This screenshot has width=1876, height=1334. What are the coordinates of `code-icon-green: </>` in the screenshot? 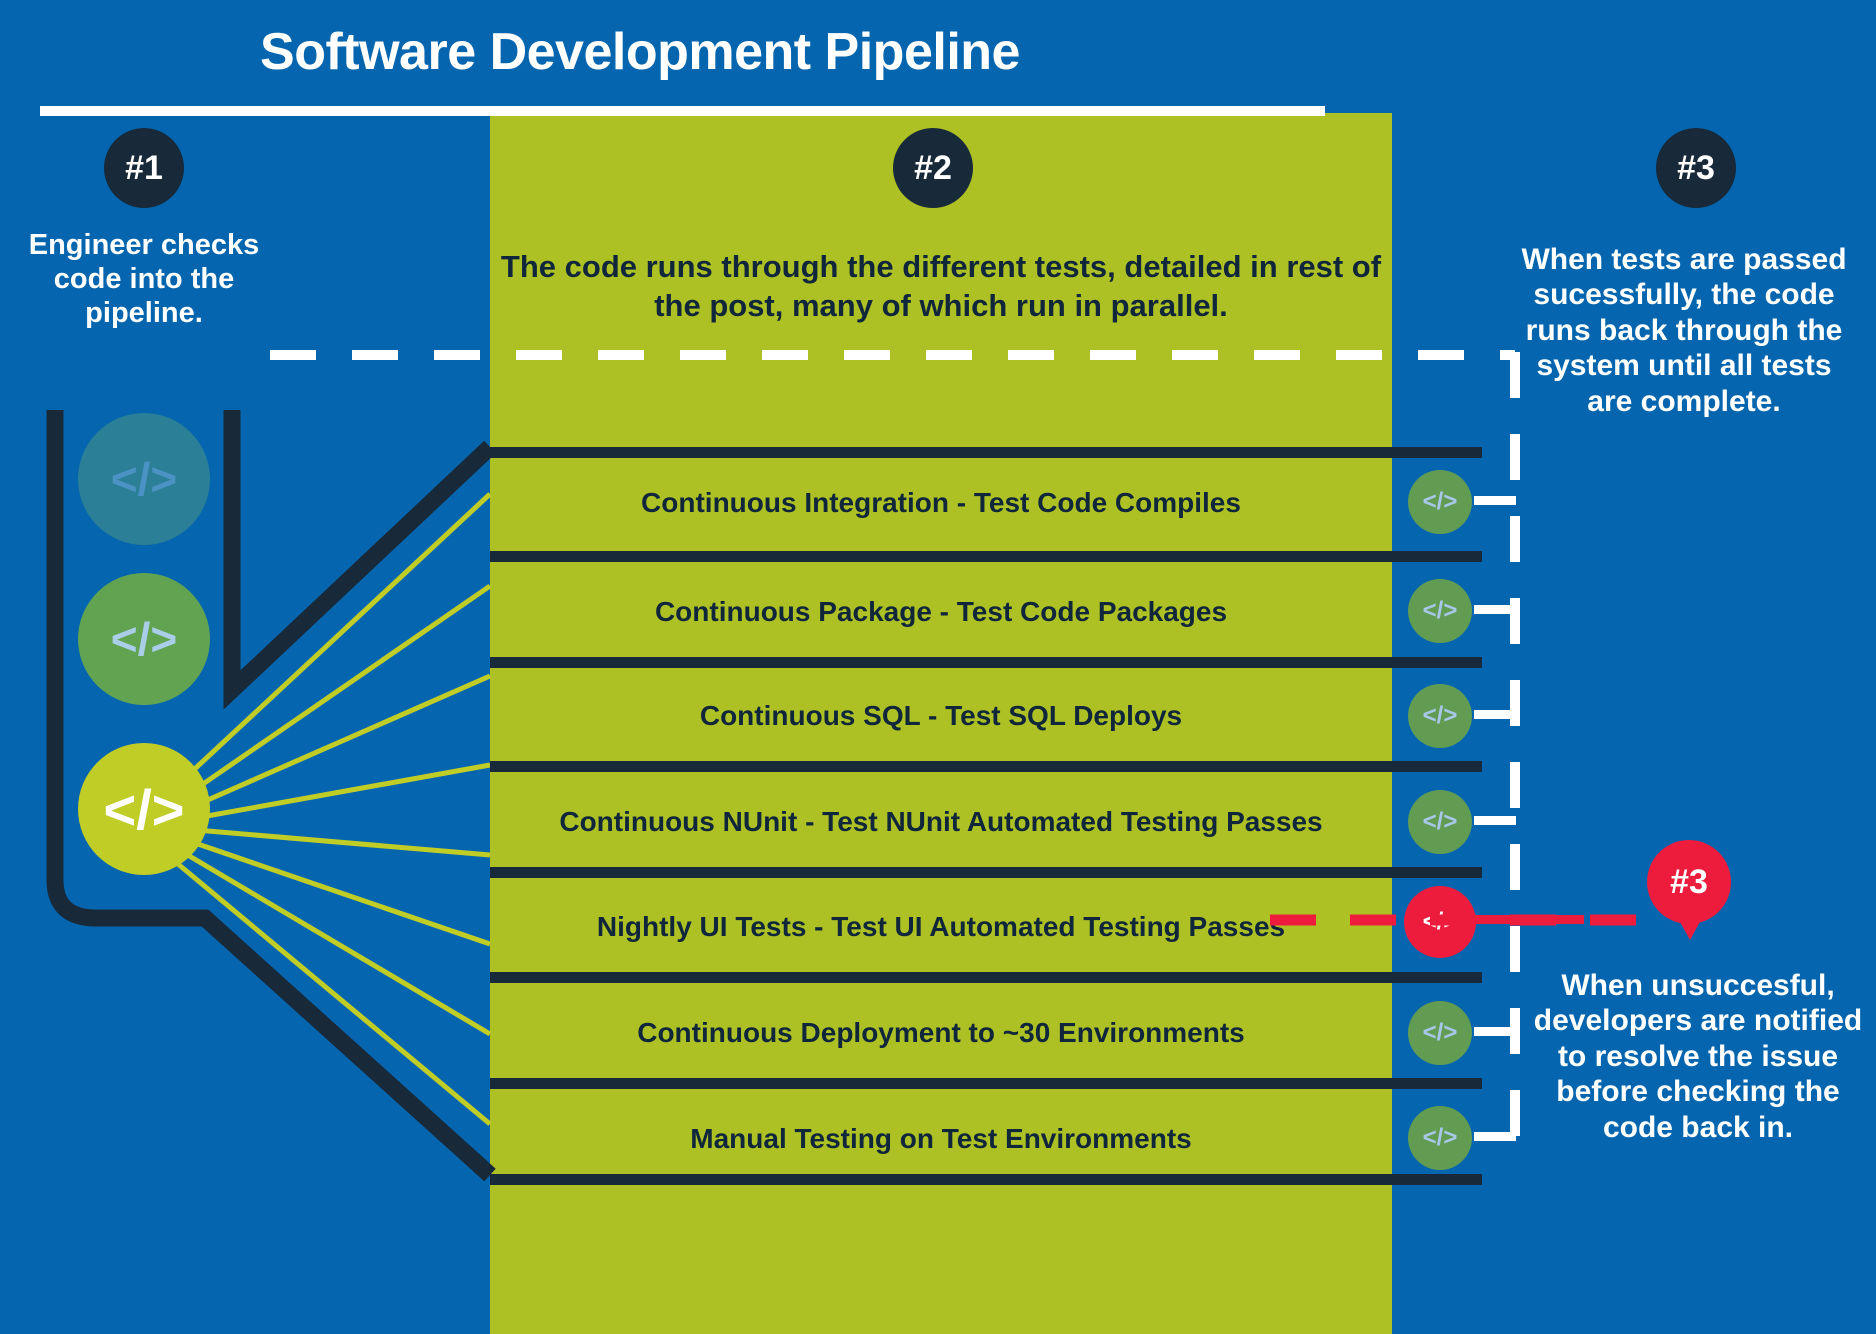 It's located at (144, 639).